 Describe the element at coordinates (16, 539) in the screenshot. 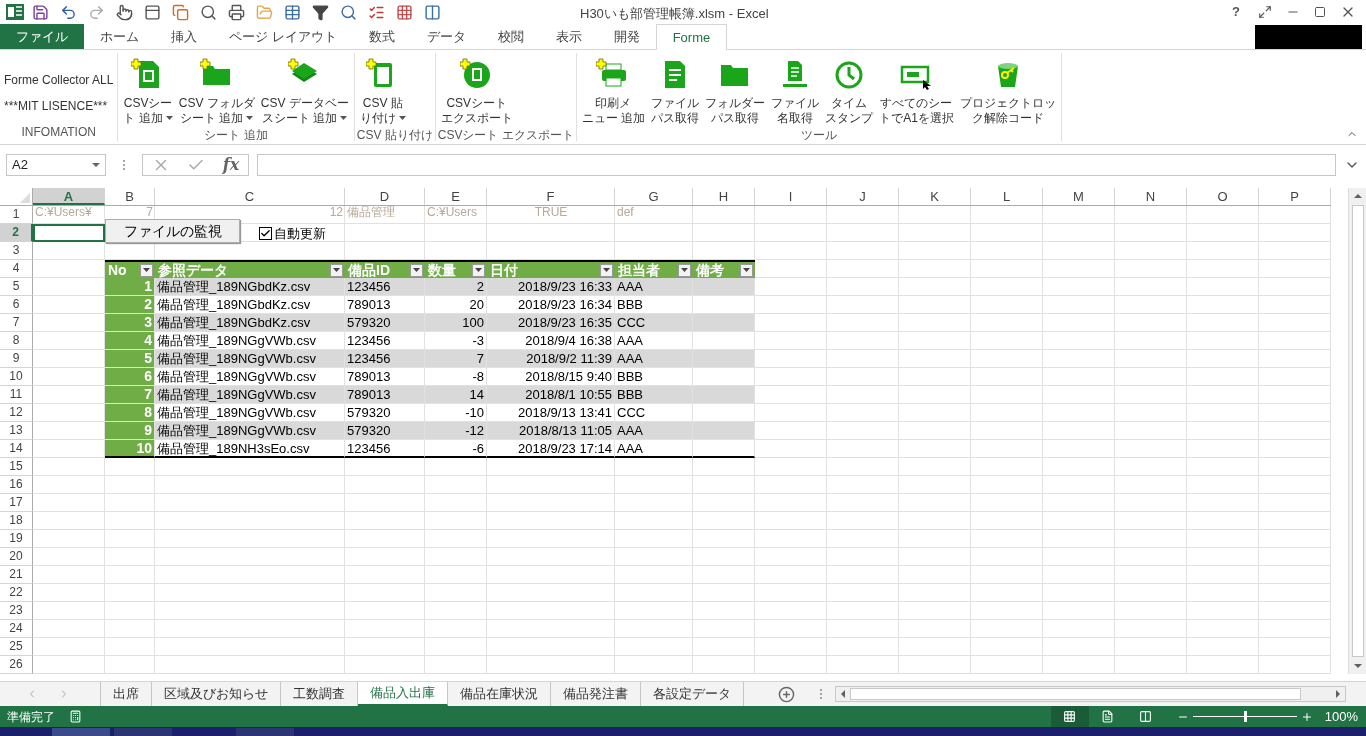

I see `row-header: 19` at that location.